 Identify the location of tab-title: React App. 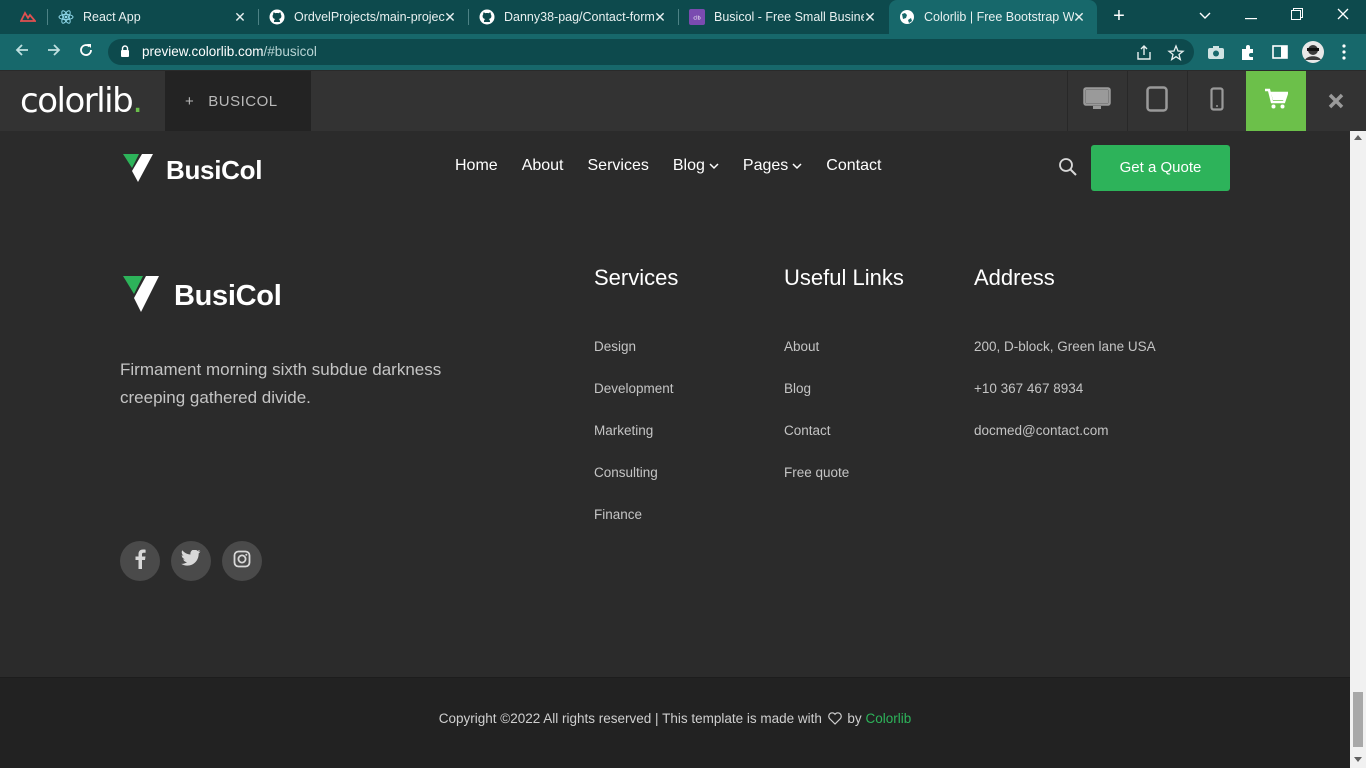
(112, 17).